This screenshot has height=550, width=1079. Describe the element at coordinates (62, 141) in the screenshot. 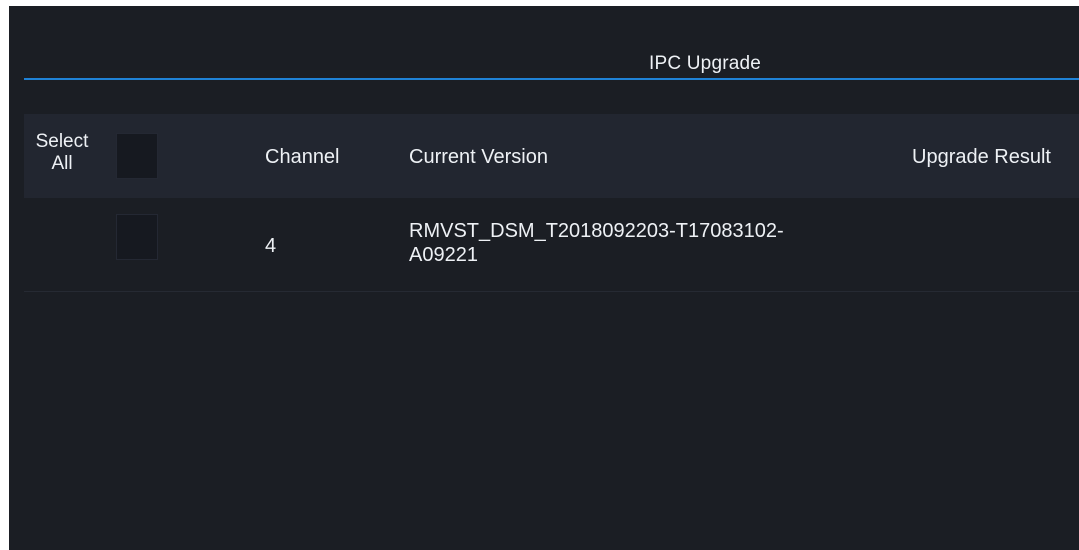

I see `select-all-label-line-1: Select` at that location.